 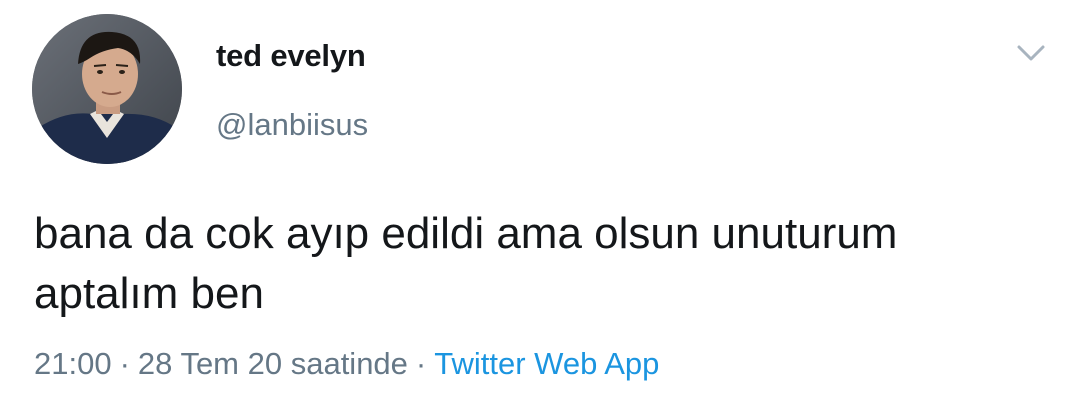 What do you see at coordinates (291, 56) in the screenshot?
I see `display-name: ted evelyn` at bounding box center [291, 56].